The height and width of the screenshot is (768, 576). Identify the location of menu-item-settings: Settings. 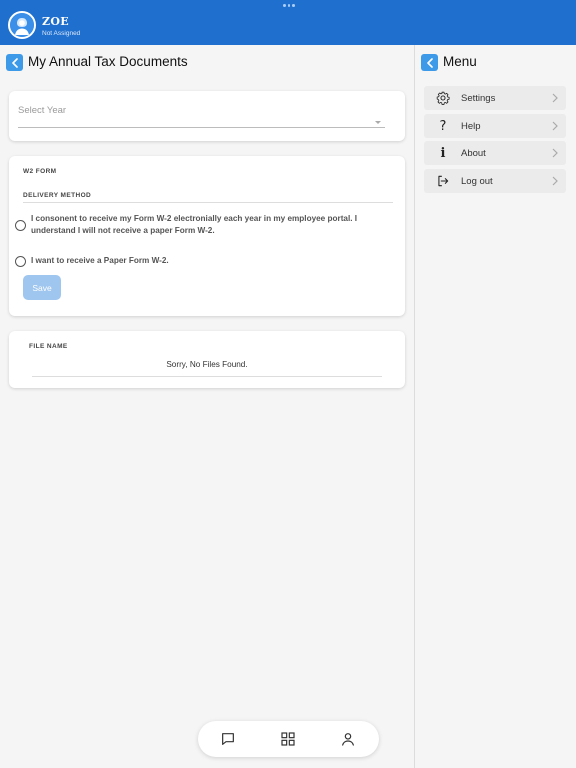
(495, 98).